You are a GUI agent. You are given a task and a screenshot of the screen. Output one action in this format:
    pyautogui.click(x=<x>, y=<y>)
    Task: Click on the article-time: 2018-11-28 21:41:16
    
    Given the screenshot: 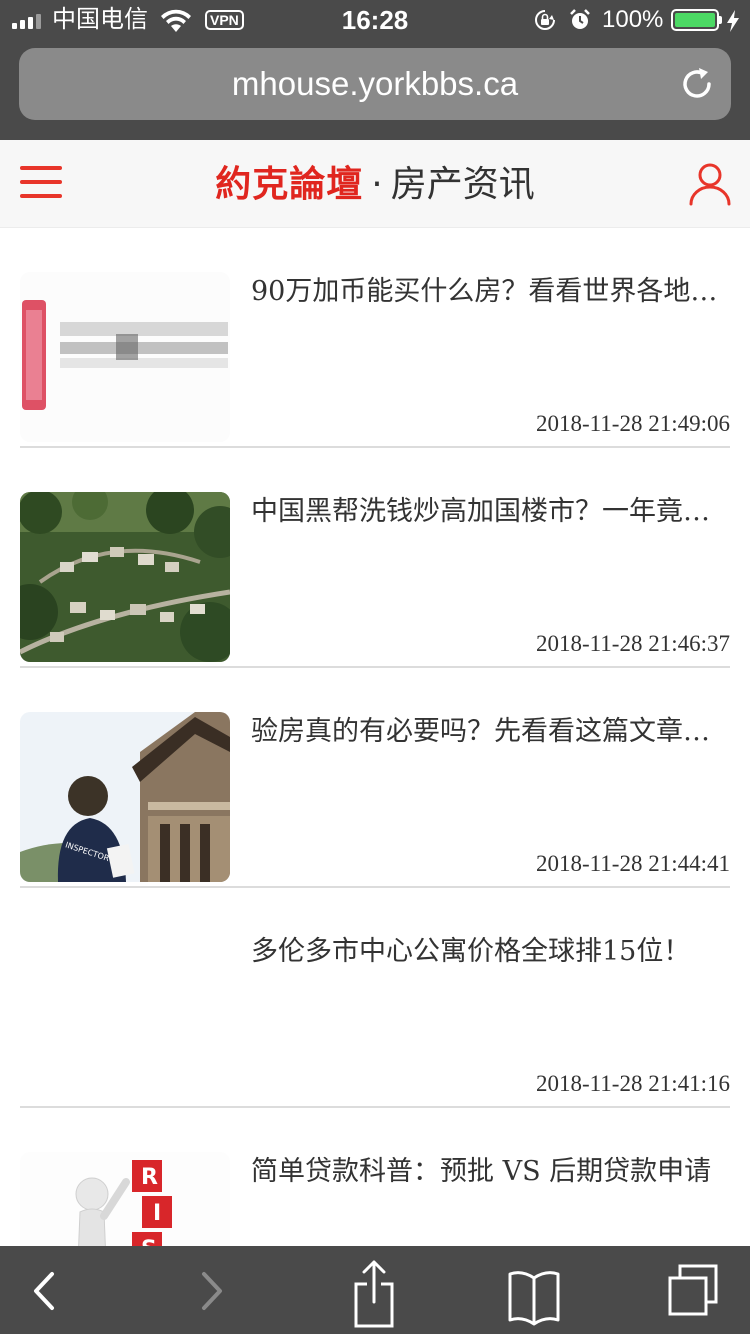 What is the action you would take?
    pyautogui.click(x=633, y=1083)
    